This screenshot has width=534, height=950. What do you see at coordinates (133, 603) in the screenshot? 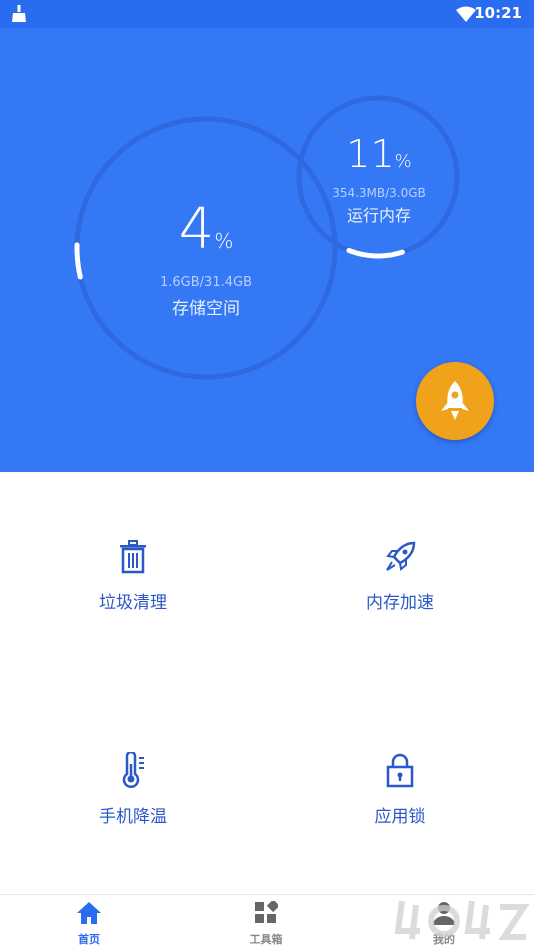
I see `feature-label: 垃圾清理` at bounding box center [133, 603].